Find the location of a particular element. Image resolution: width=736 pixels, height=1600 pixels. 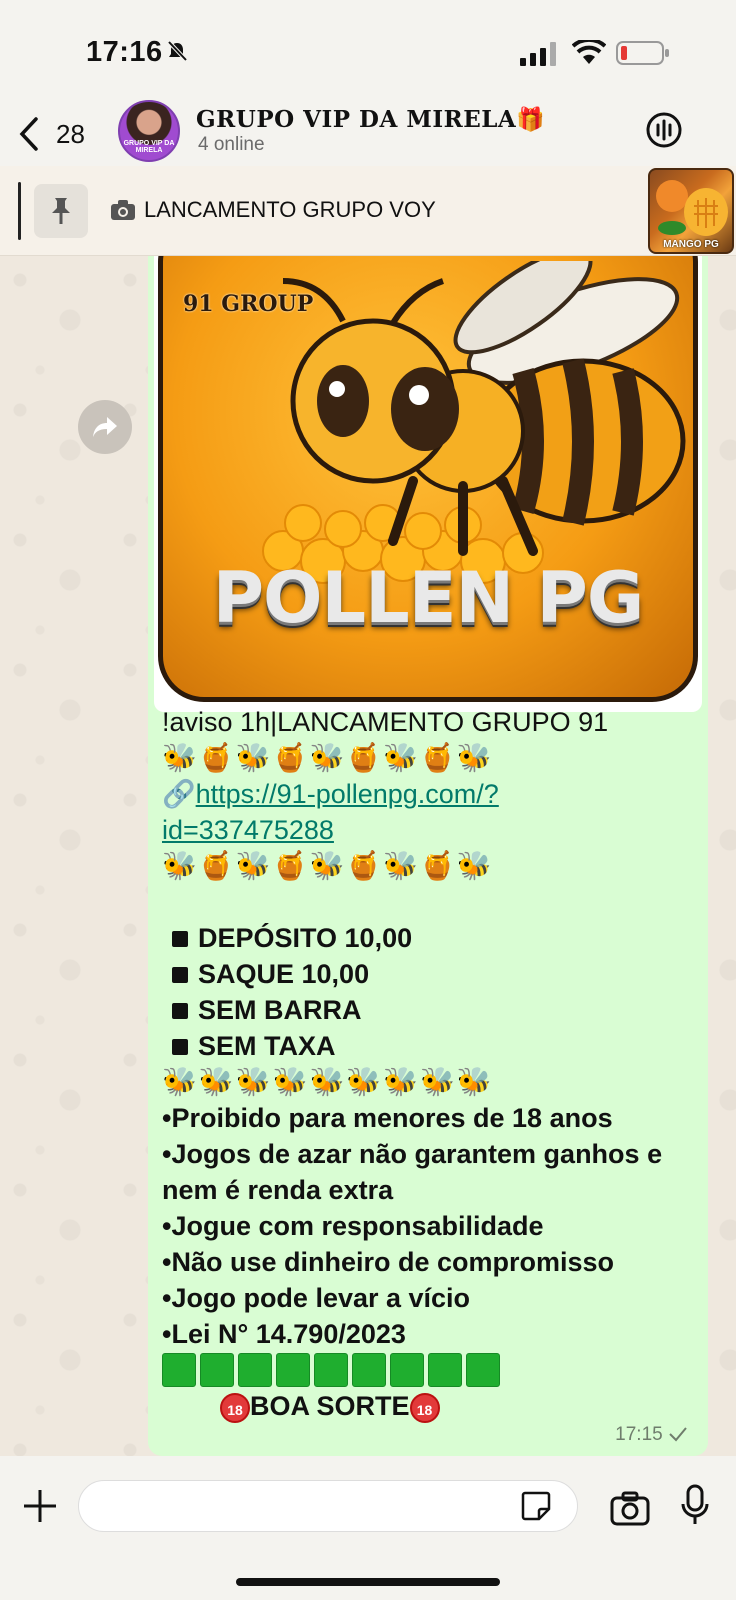

warning-line: •Proibido para menores de 18 anos is located at coordinates (387, 1118).